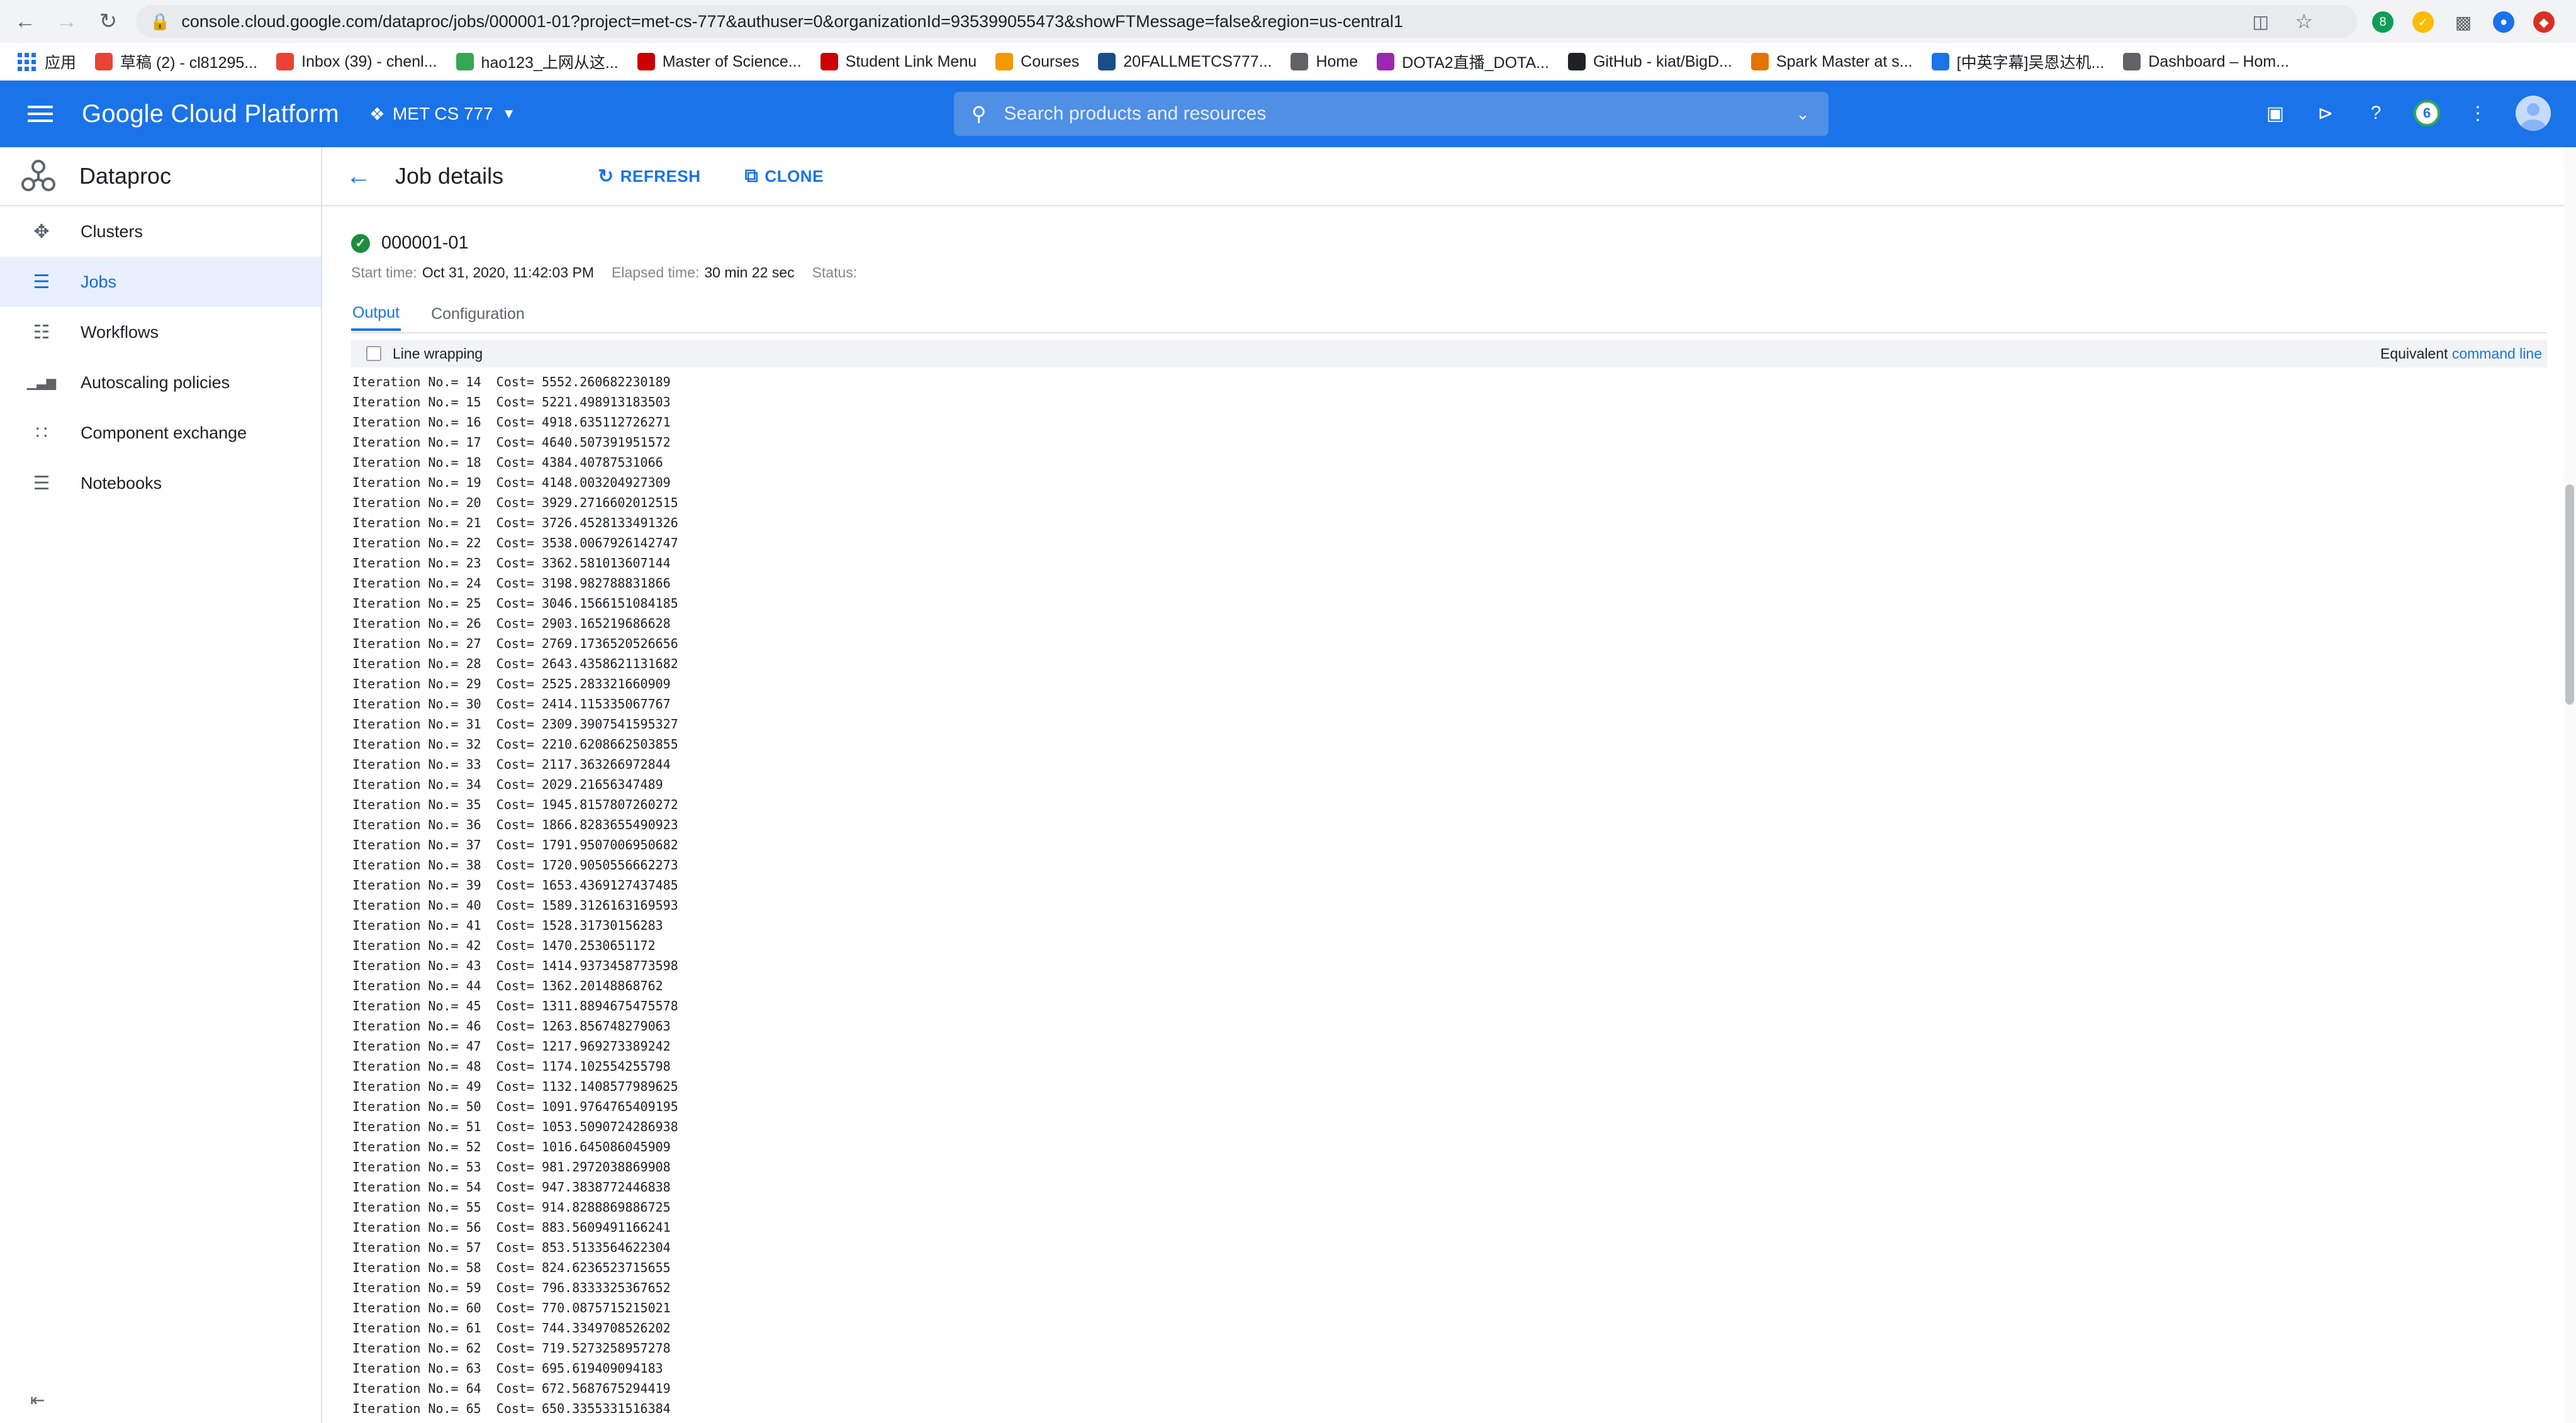 The height and width of the screenshot is (1423, 2576). What do you see at coordinates (442, 114) in the screenshot?
I see `project-selector: ❖ MET CS 777 ▼` at bounding box center [442, 114].